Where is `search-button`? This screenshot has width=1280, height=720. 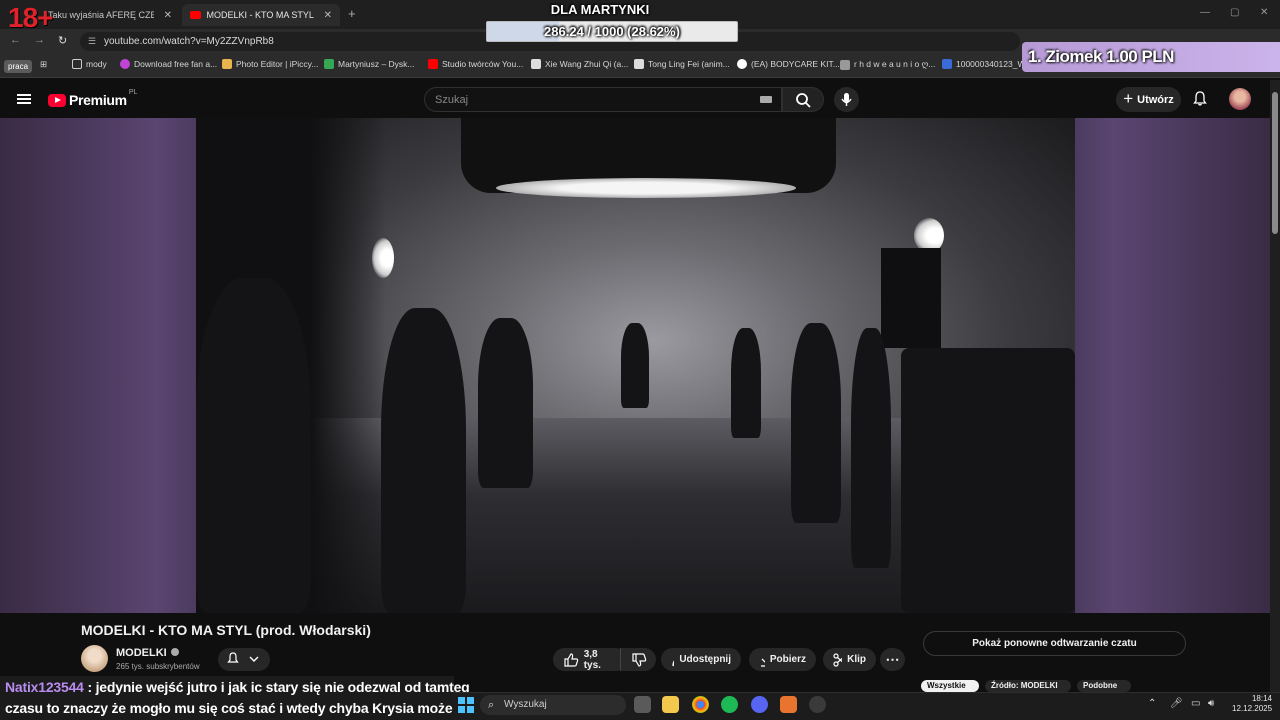 search-button is located at coordinates (803, 99).